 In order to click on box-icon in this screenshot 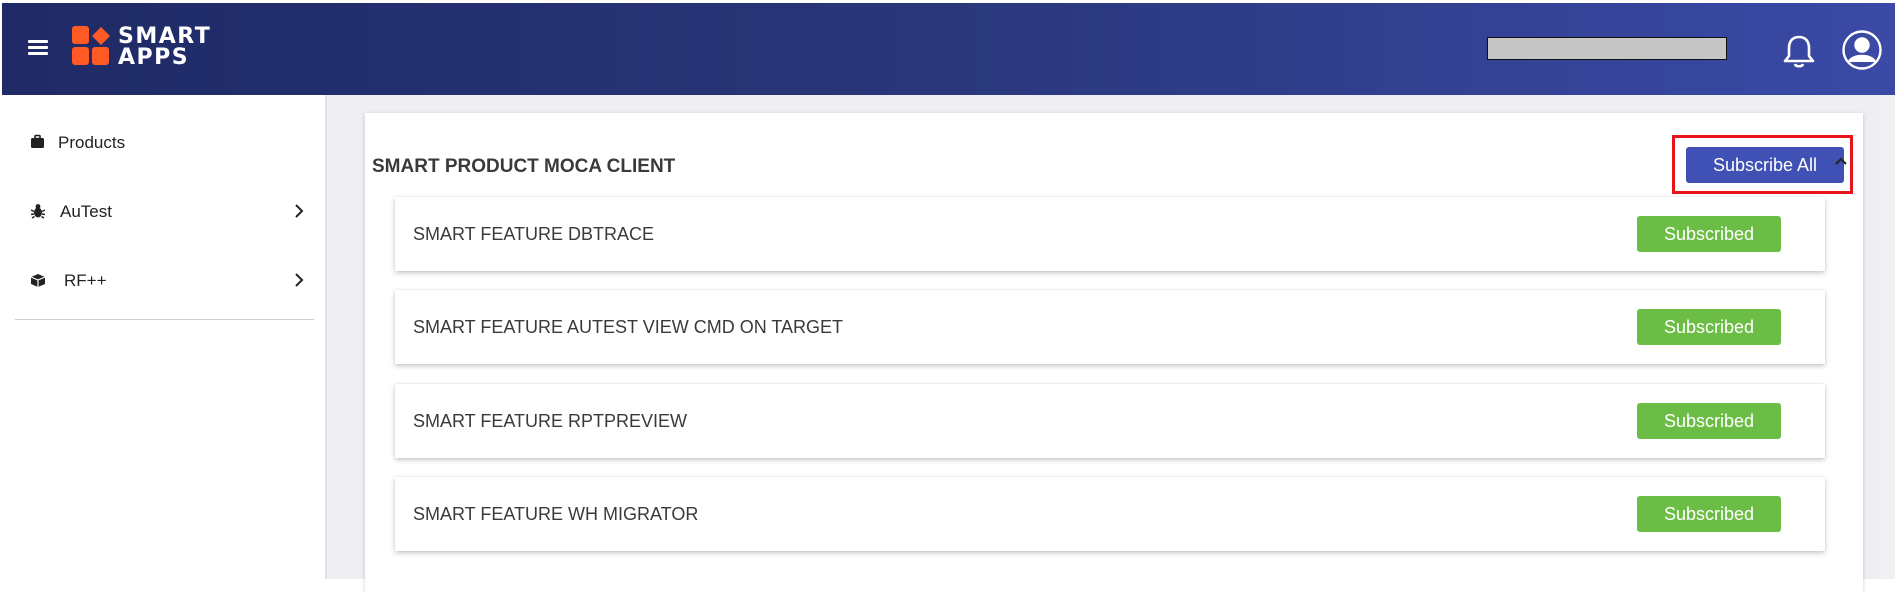, I will do `click(38, 280)`.